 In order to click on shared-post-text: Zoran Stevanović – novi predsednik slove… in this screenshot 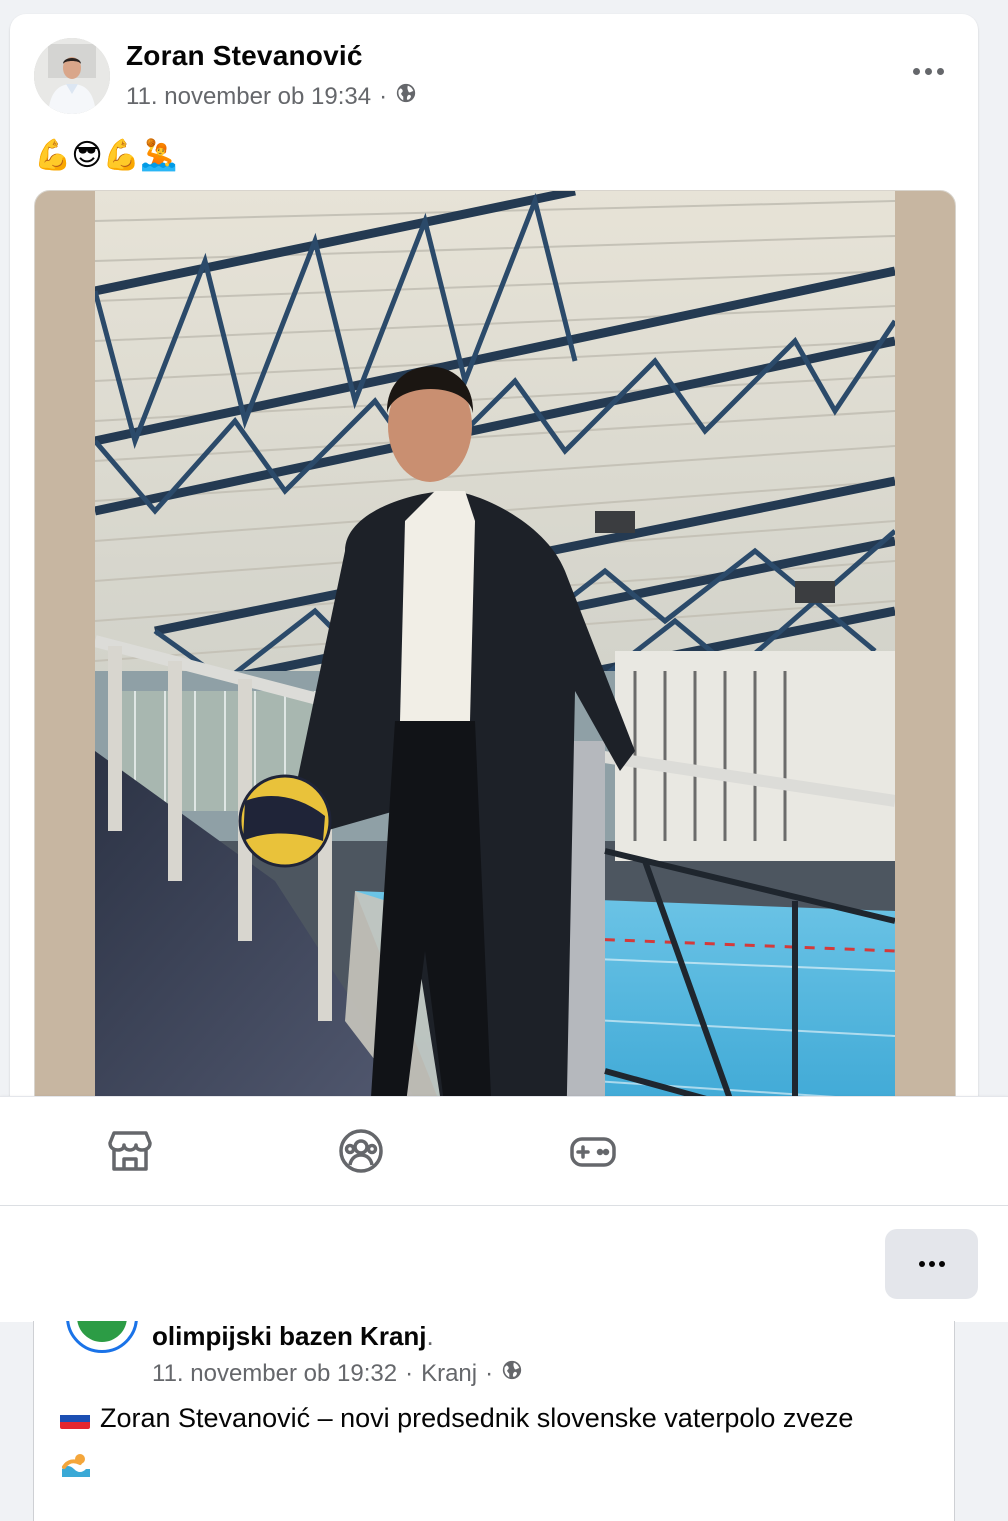, I will do `click(477, 1418)`.